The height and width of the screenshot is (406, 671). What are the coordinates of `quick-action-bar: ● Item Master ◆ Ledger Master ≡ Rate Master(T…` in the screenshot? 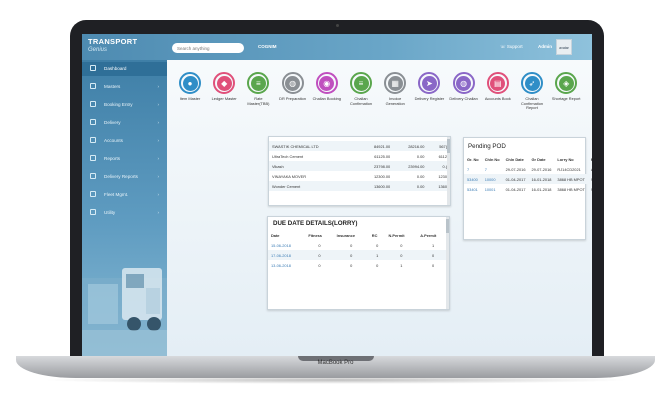 It's located at (381, 98).